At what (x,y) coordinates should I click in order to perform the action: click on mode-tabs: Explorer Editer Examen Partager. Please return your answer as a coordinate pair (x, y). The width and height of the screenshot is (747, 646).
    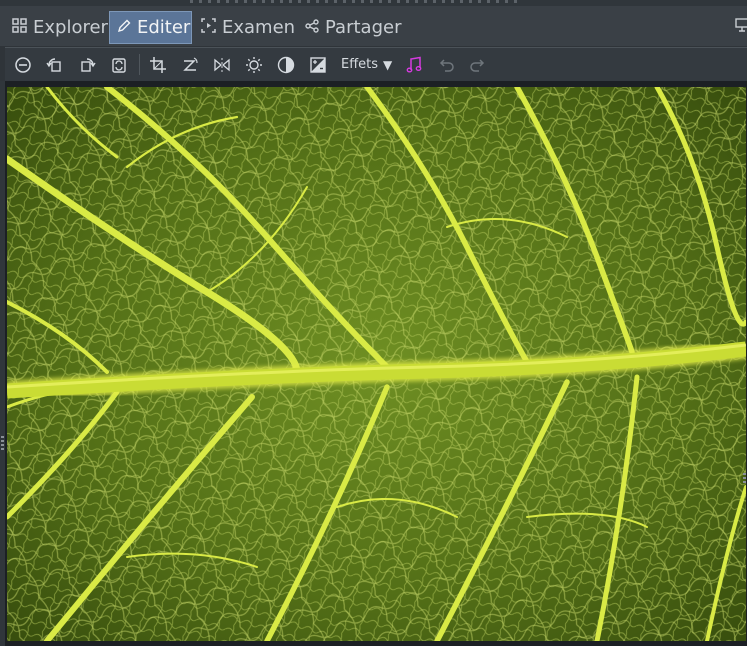
    Looking at the image, I should click on (373, 26).